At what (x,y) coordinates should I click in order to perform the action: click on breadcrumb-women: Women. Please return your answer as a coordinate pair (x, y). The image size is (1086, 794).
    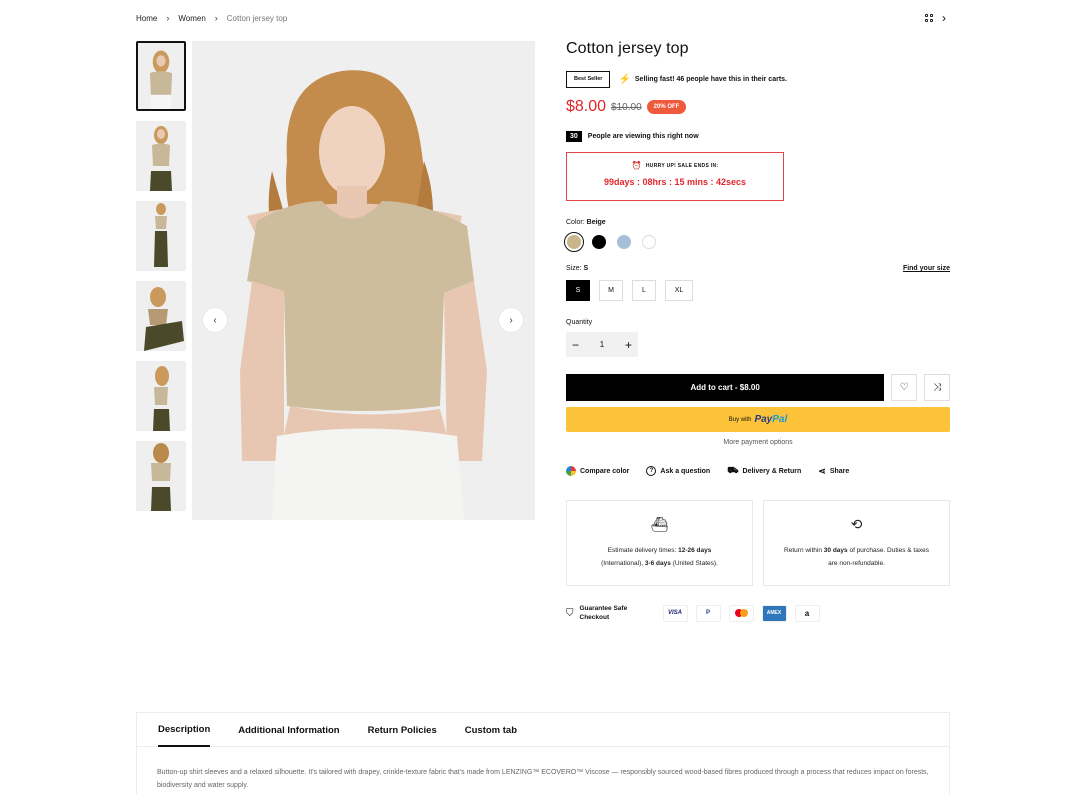
    Looking at the image, I should click on (191, 18).